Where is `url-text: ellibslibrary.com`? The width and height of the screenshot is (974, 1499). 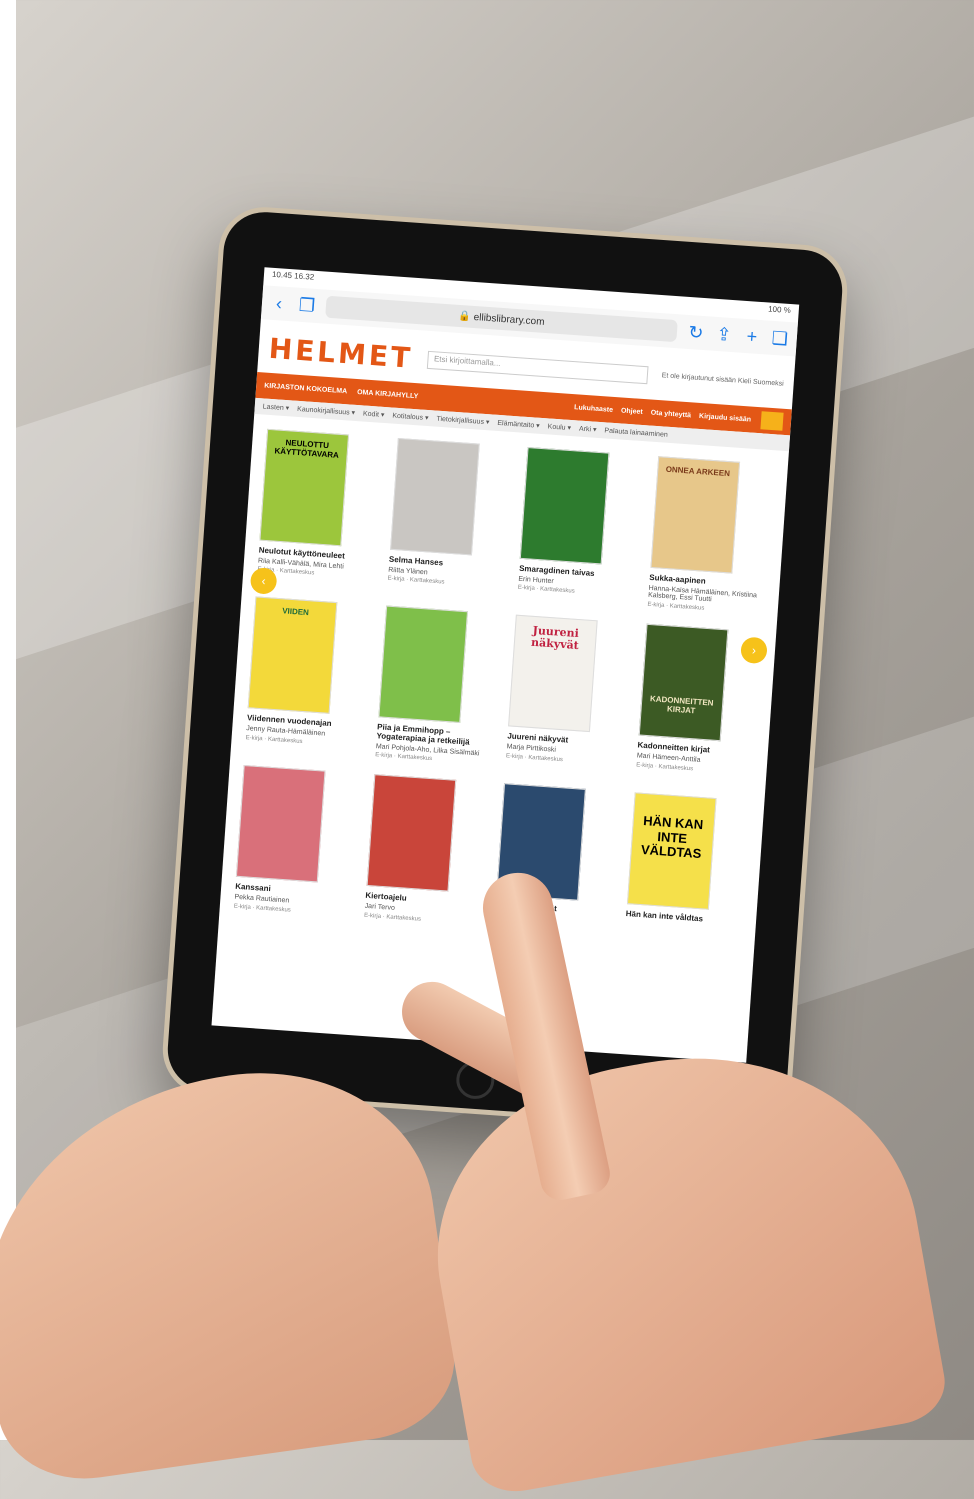 url-text: ellibslibrary.com is located at coordinates (509, 319).